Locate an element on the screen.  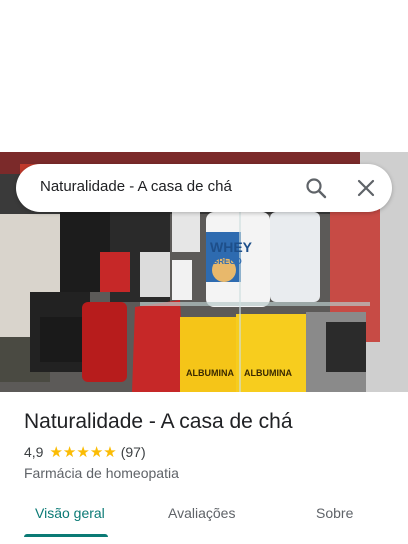
tab-bar: Visão geral Avaliações Sobre is located at coordinates (204, 518).